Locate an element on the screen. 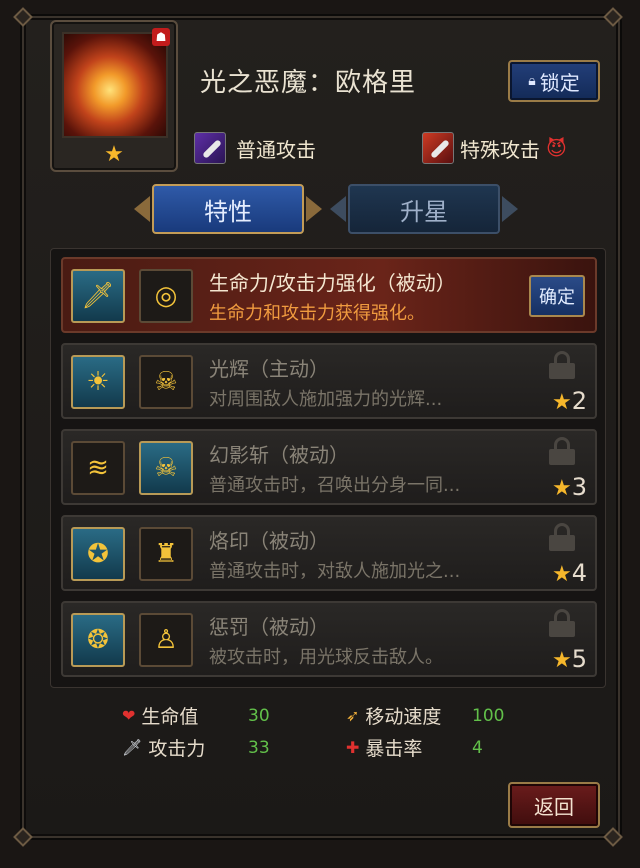  skill-row: ≋ ☠ 幻影斩（被动） 普通攻击时，召唤出分身一同... ★3 is located at coordinates (329, 467).